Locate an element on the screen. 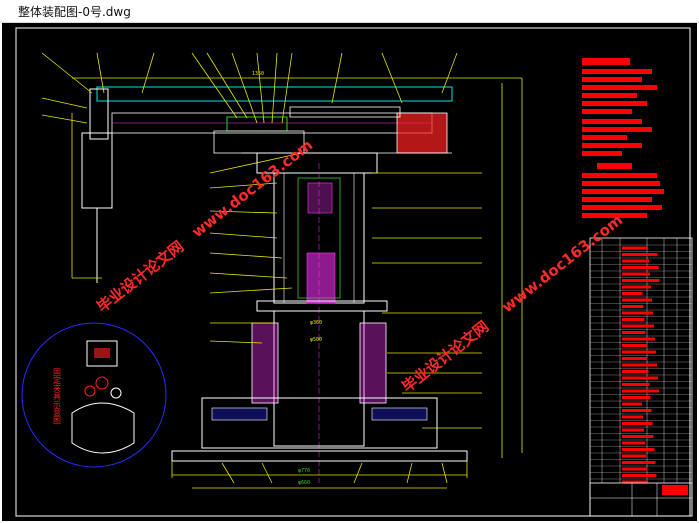  dimension-mid-1: φ360 is located at coordinates (316, 323).